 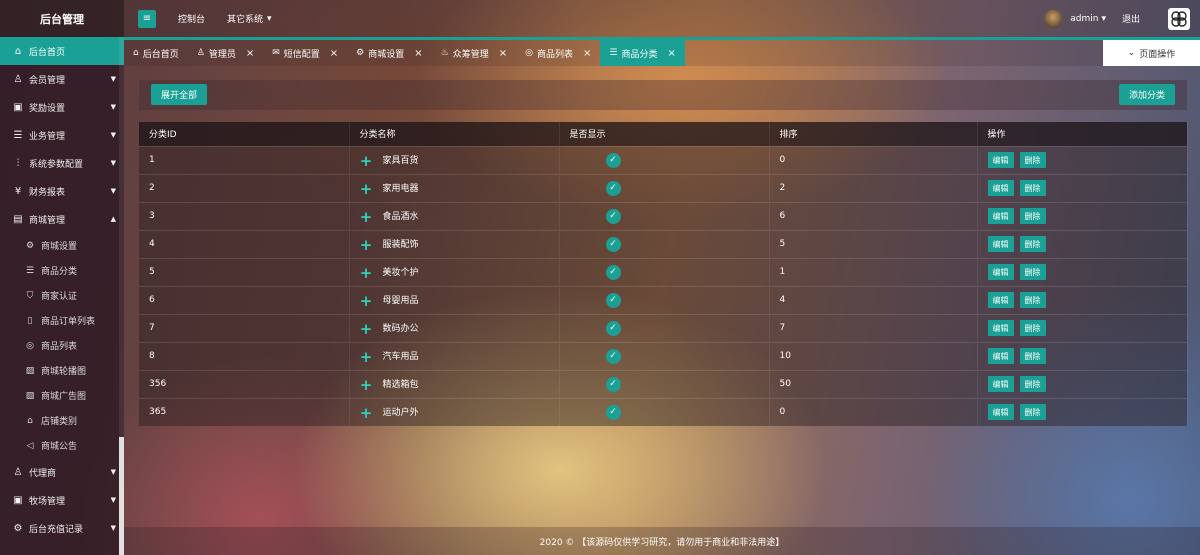 I want to click on sidebar-item-finance: ¥ 财务报表 ▼, so click(x=62, y=191).